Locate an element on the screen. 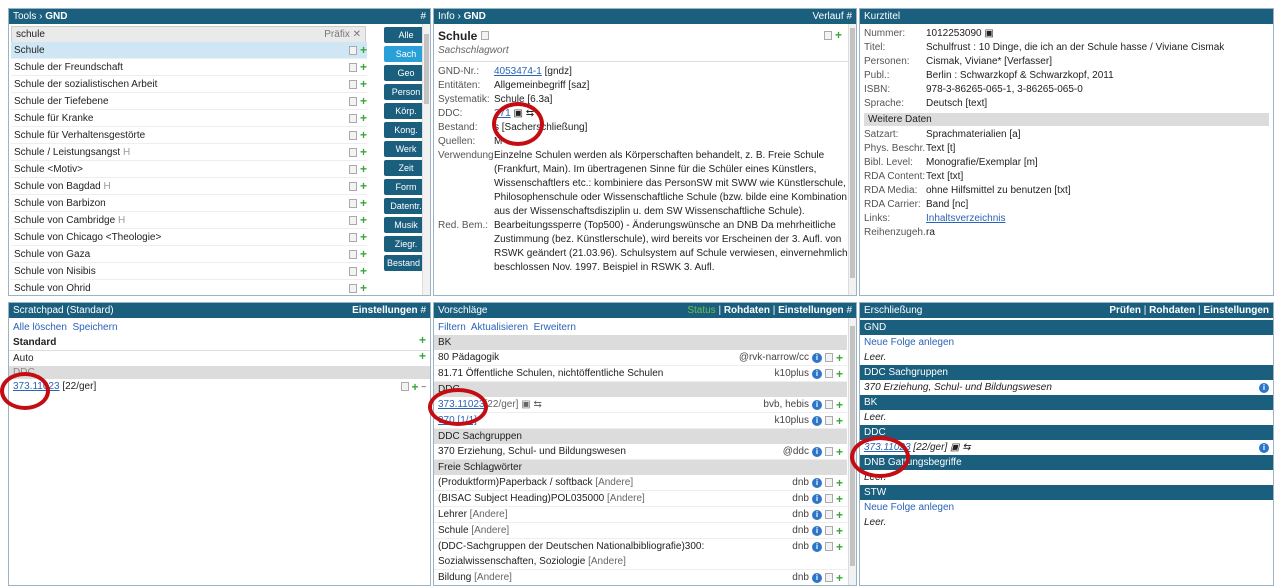 The width and height of the screenshot is (1274, 586). gnd-result-item: Schule von Ohrid + is located at coordinates (189, 287).